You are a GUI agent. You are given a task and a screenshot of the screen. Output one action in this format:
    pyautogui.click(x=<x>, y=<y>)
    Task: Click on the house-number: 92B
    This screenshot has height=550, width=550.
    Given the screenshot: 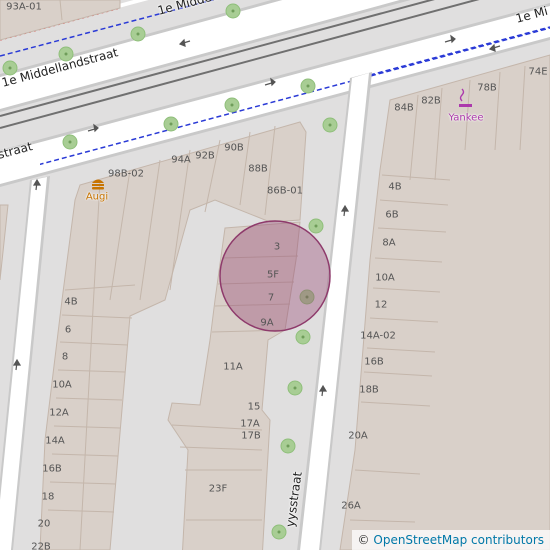 What is the action you would take?
    pyautogui.click(x=205, y=156)
    